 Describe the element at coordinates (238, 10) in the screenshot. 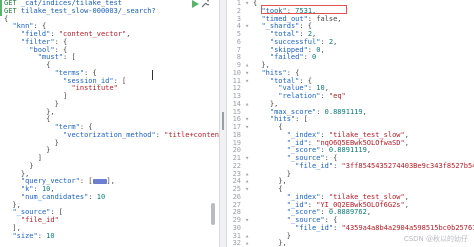

I see `line-number: 2` at that location.